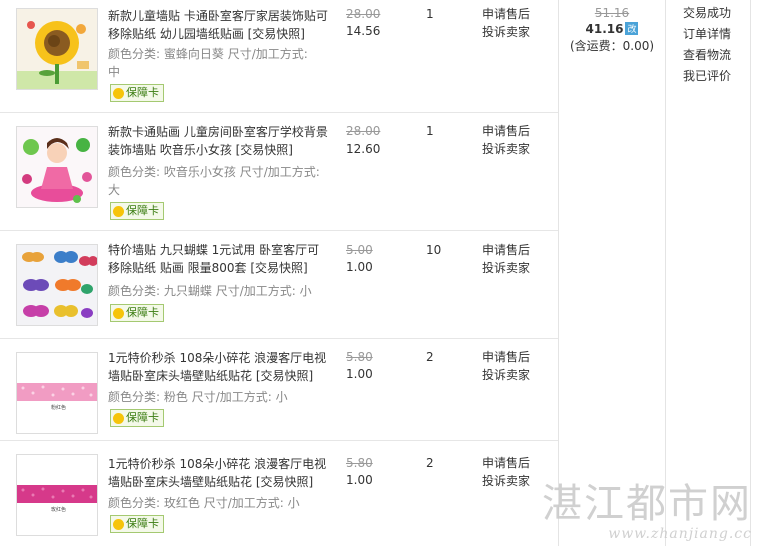 This screenshot has width=760, height=546. I want to click on order-total-line: 41.16 改, so click(612, 29).